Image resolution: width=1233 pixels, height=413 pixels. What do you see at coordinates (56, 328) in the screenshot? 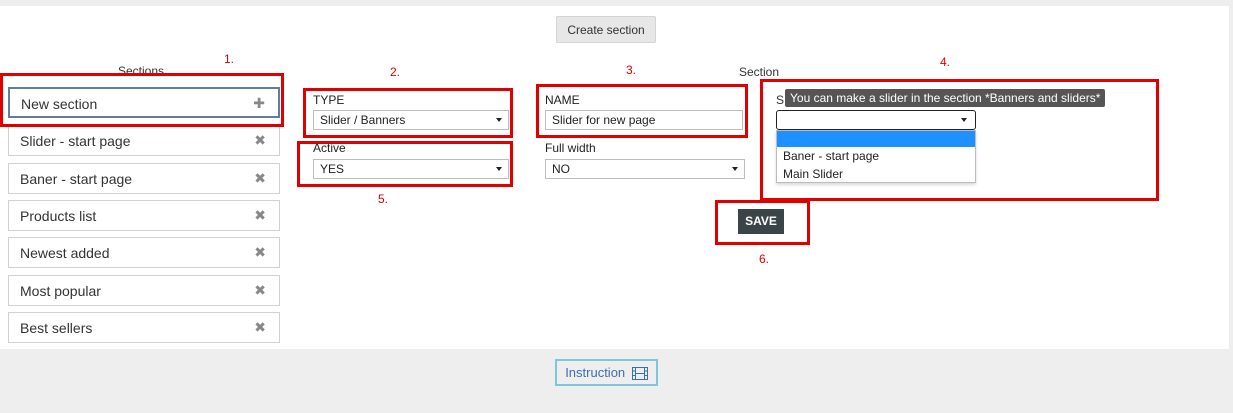
I see `sidebar-item-label: Best sellers` at bounding box center [56, 328].